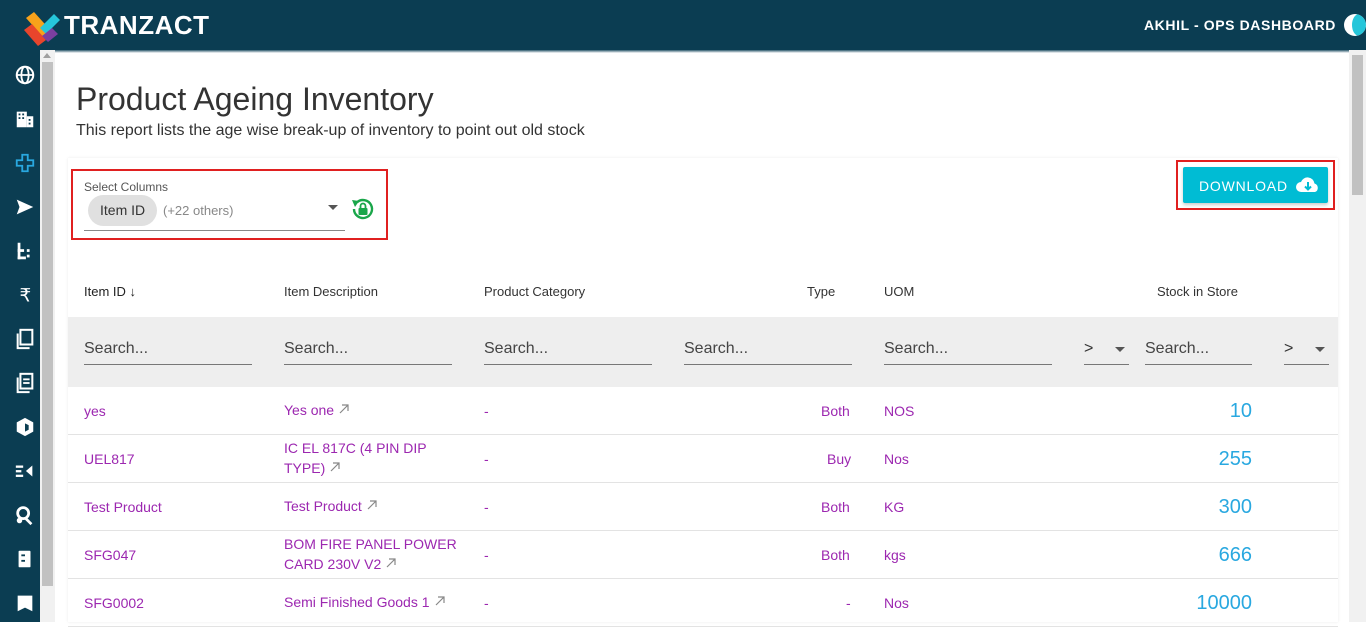 Image resolution: width=1366 pixels, height=627 pixels. Describe the element at coordinates (47, 336) in the screenshot. I see `sidebar-scrollbar` at that location.